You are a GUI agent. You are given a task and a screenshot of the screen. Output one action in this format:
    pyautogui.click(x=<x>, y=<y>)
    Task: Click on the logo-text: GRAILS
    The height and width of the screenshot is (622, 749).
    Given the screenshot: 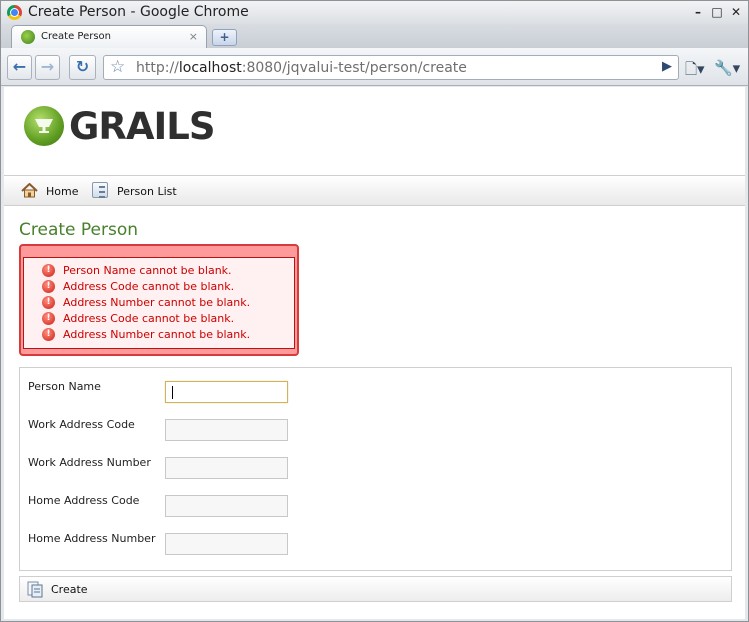 What is the action you would take?
    pyautogui.click(x=142, y=126)
    